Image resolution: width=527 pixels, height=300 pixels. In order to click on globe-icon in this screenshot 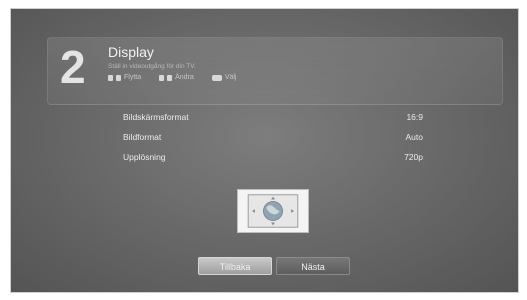, I will do `click(273, 211)`.